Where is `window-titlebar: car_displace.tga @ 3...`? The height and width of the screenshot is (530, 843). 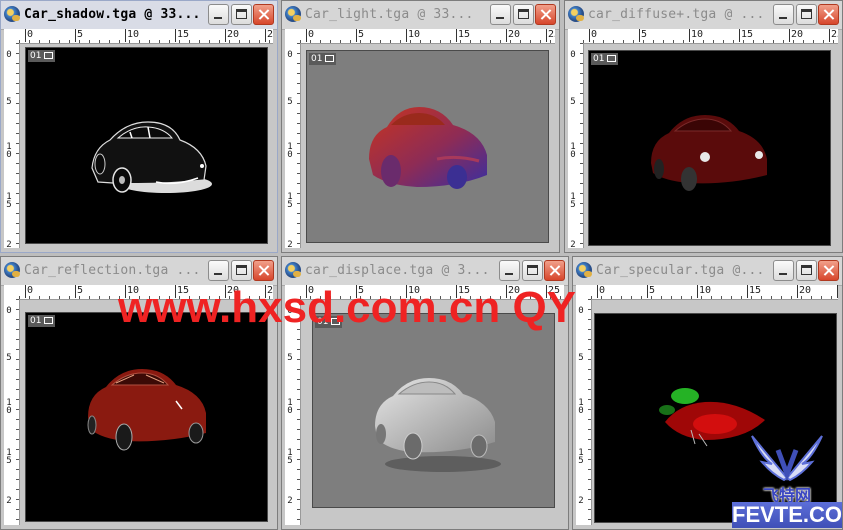 window-titlebar: car_displace.tga @ 3... is located at coordinates (425, 271).